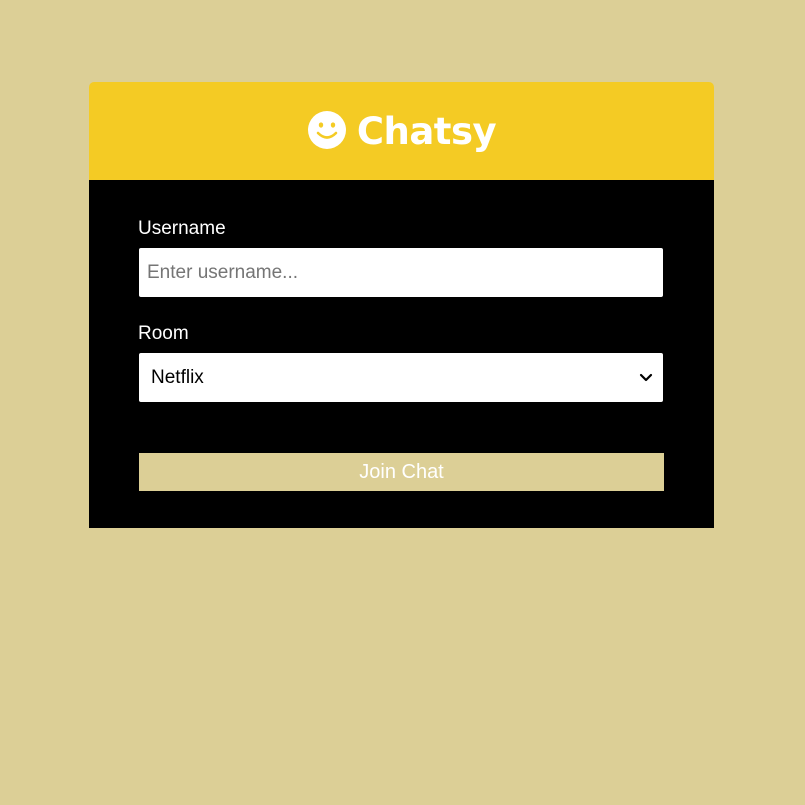  What do you see at coordinates (326, 130) in the screenshot?
I see `smiley-face-icon` at bounding box center [326, 130].